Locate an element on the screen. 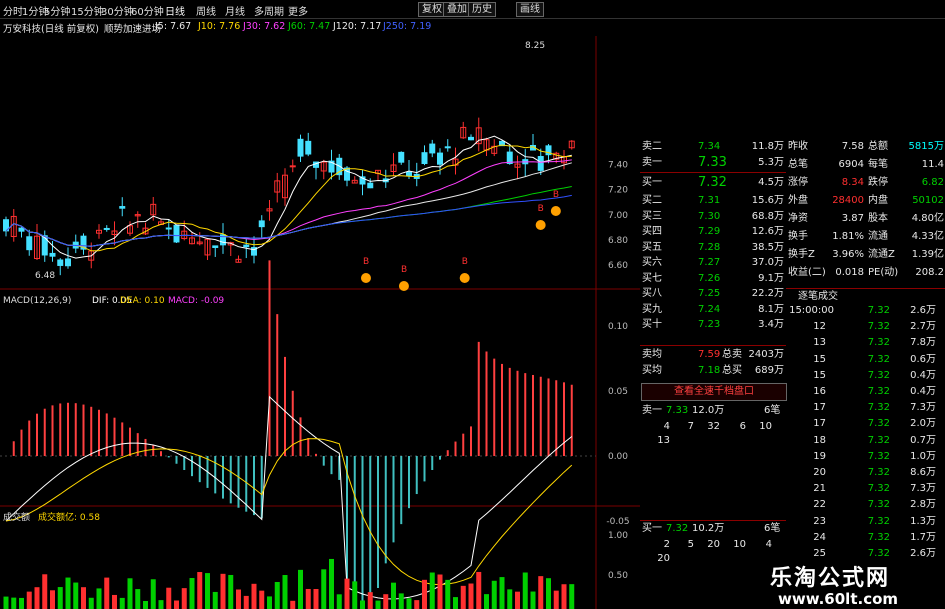 The width and height of the screenshot is (945, 609). period-tab-4: 30分钟 is located at coordinates (117, 10).